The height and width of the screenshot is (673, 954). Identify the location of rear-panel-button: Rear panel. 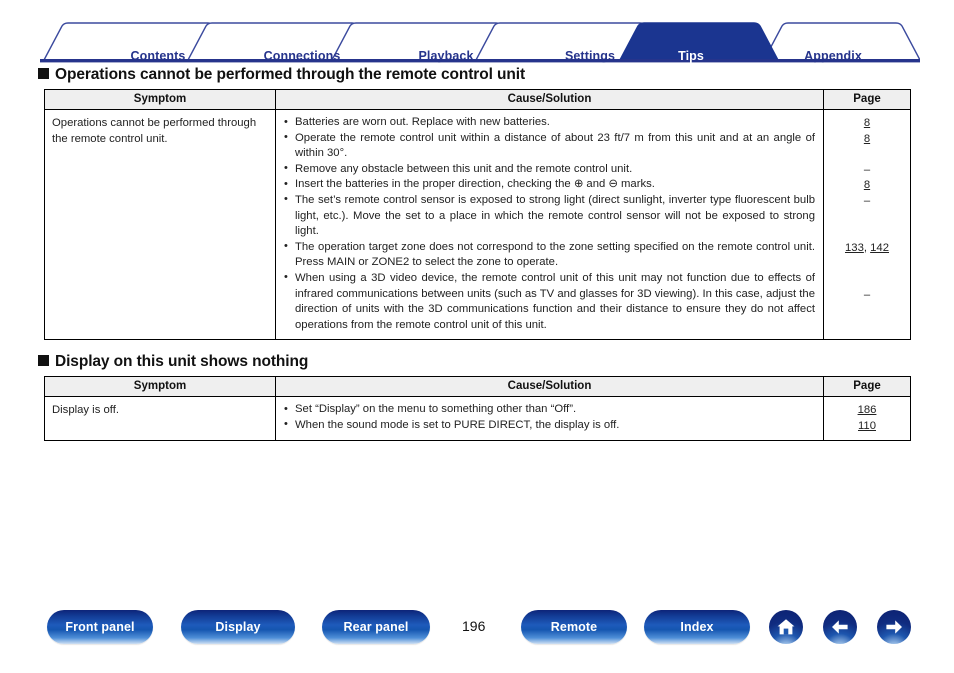
(376, 627).